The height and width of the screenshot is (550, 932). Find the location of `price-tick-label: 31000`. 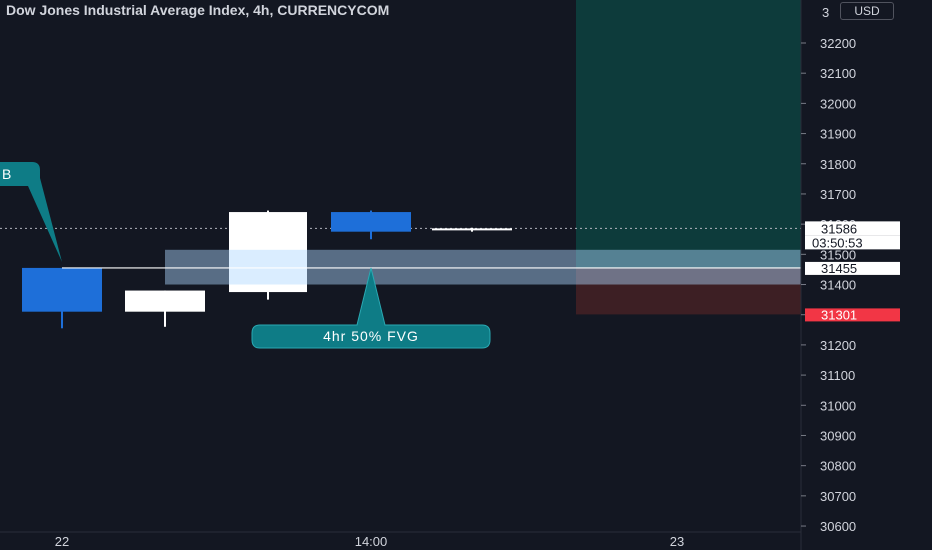

price-tick-label: 31000 is located at coordinates (838, 405).